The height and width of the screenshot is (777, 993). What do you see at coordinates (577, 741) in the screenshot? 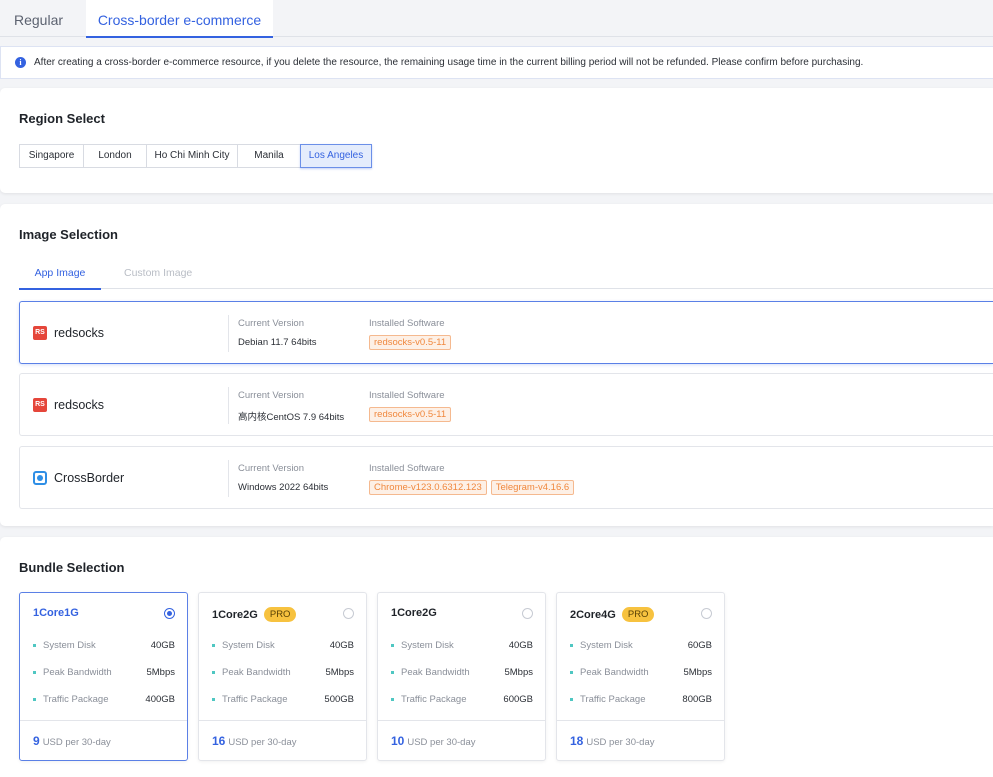
I see `price-amount: 18` at bounding box center [577, 741].